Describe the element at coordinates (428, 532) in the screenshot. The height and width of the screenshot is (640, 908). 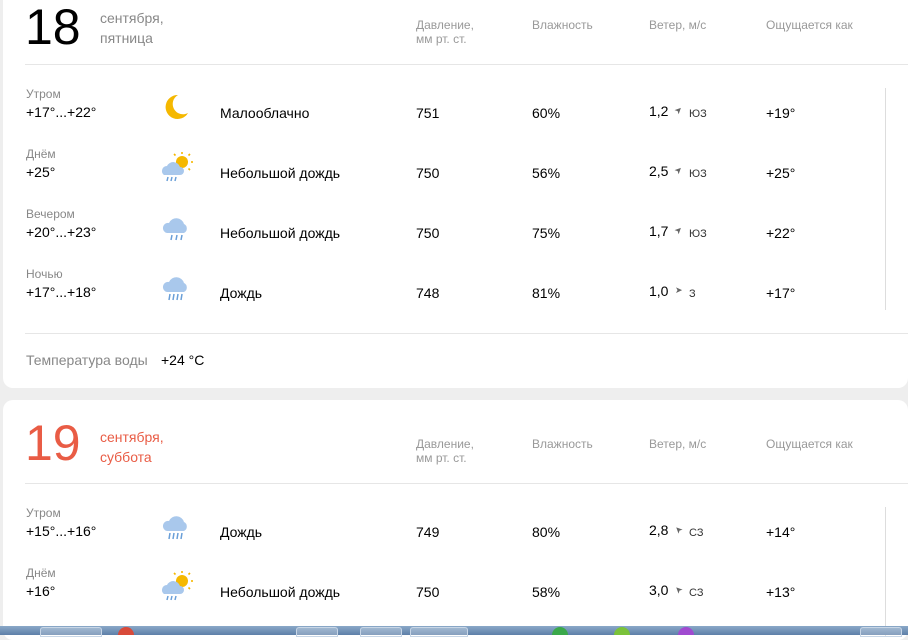
I see `pressure-value: 749` at that location.